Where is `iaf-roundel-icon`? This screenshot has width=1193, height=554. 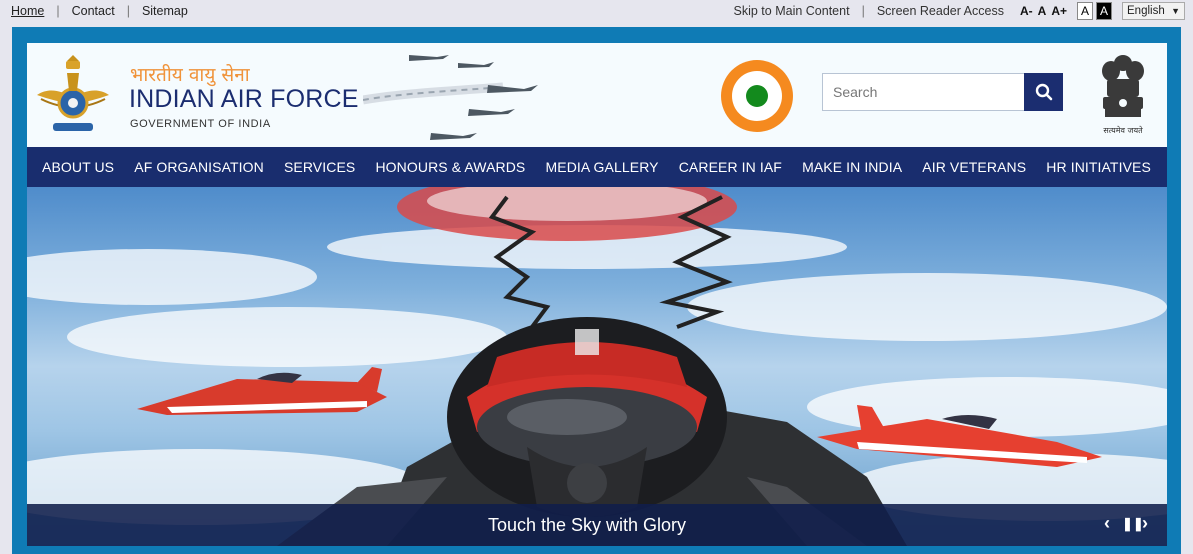
iaf-roundel-icon is located at coordinates (757, 96).